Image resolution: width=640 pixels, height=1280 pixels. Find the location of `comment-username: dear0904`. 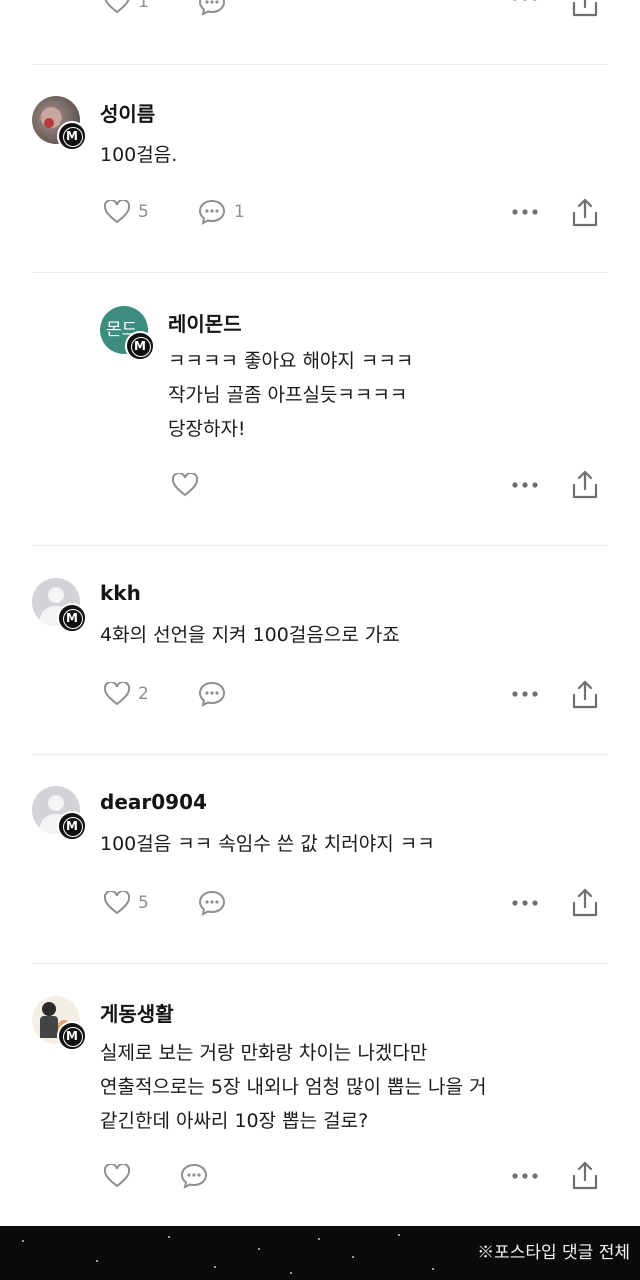

comment-username: dear0904 is located at coordinates (153, 802).